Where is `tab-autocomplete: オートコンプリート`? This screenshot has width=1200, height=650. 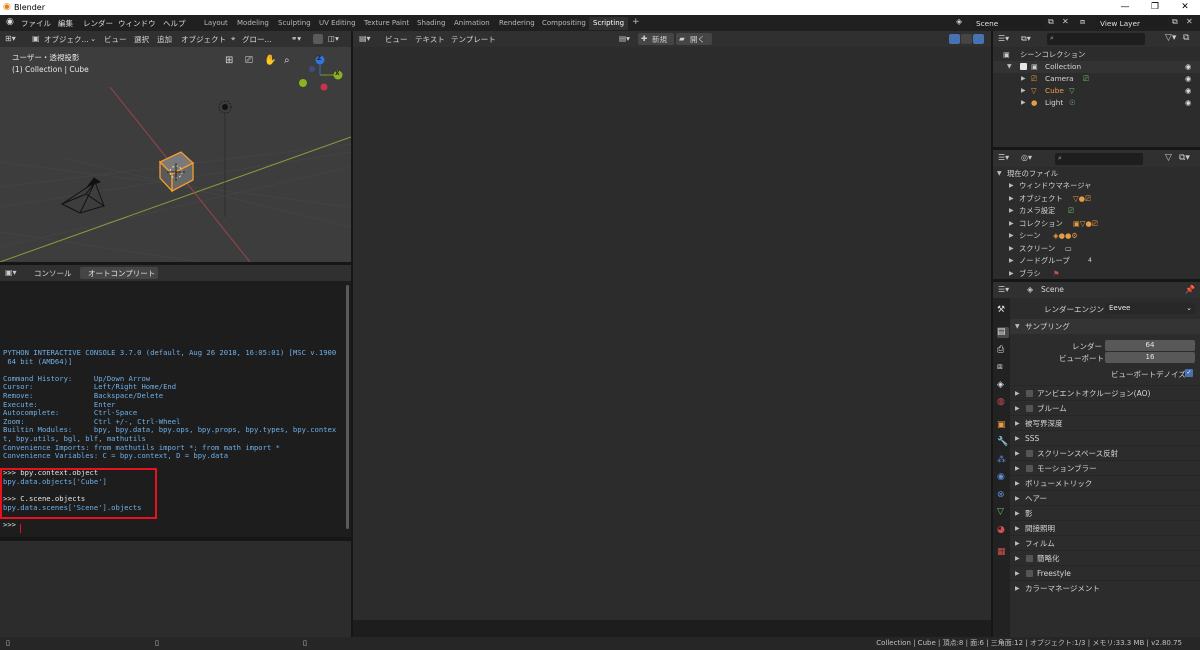
tab-autocomplete: オートコンプリート is located at coordinates (119, 273).